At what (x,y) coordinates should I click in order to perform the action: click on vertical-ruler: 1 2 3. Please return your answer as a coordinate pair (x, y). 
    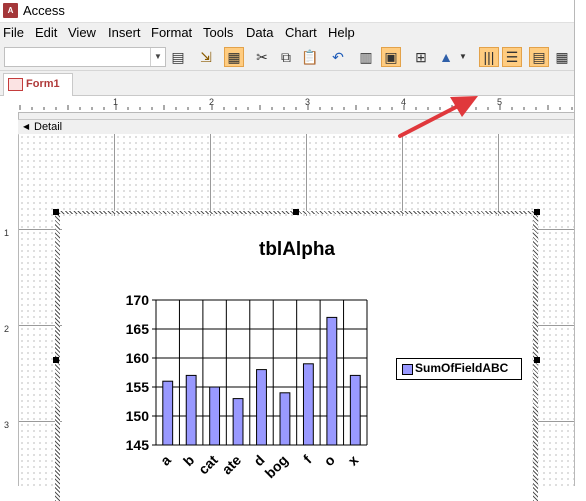
    Looking at the image, I should click on (9, 299).